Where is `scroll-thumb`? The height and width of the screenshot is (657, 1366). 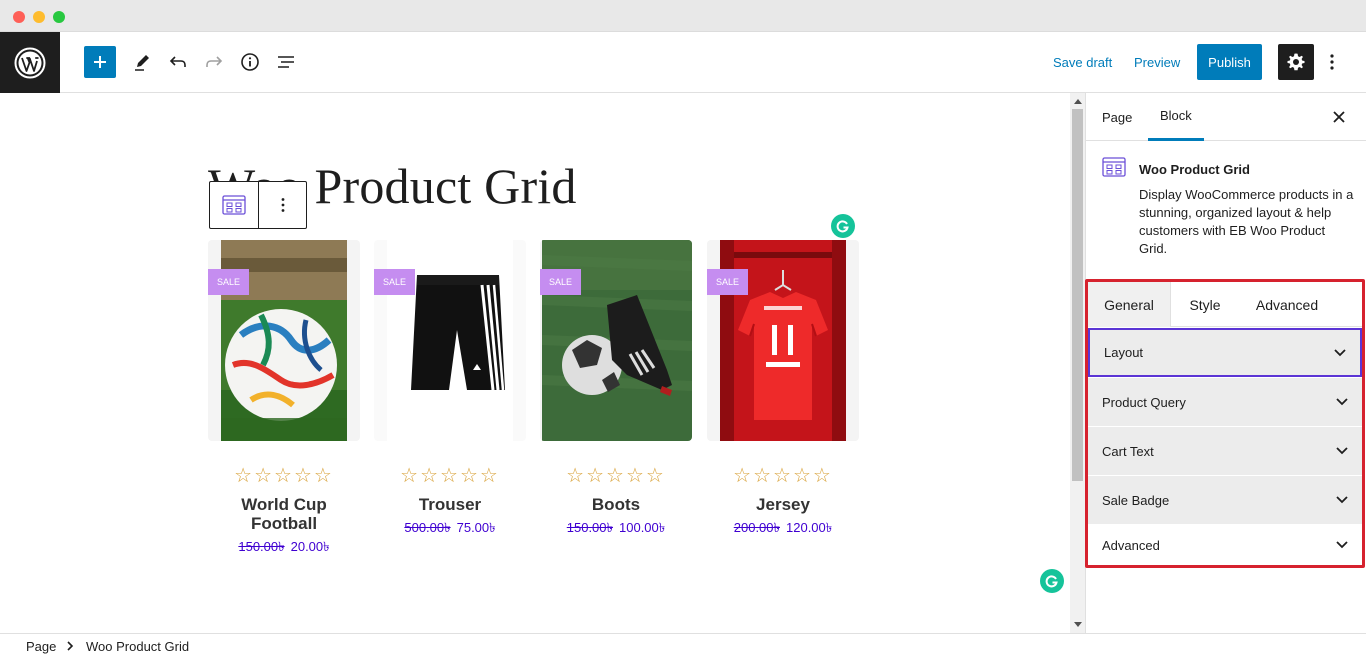
scroll-thumb is located at coordinates (1077, 295).